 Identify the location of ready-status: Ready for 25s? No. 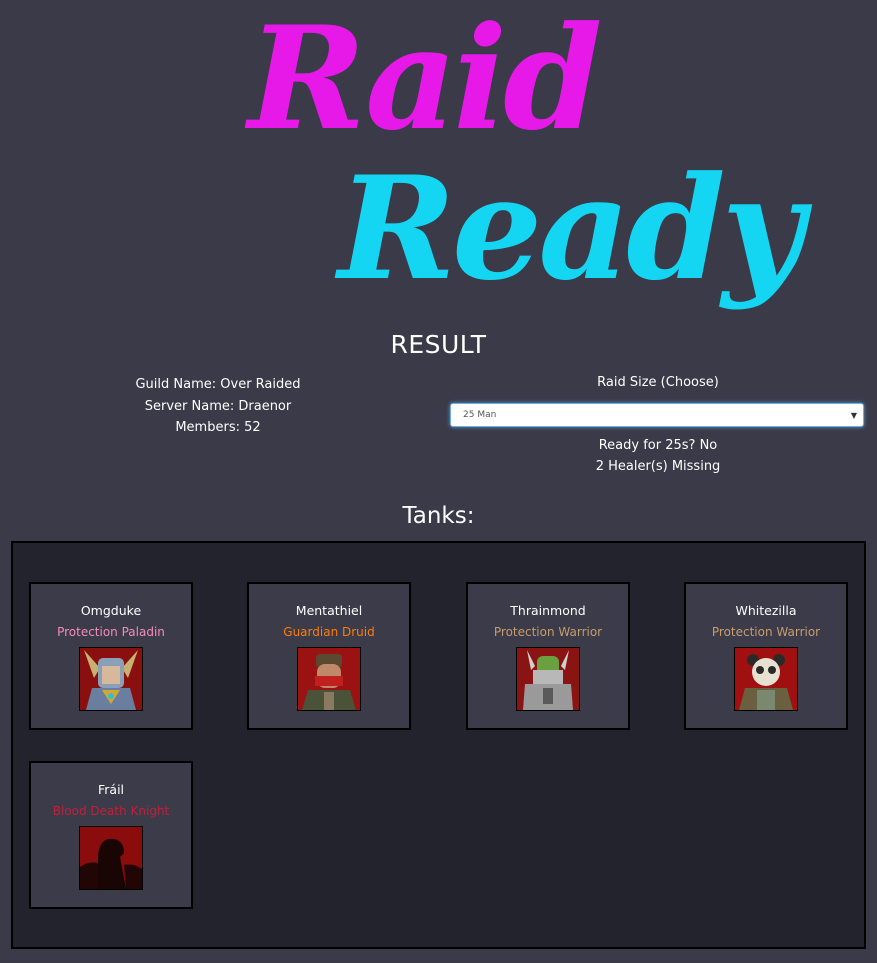
(658, 445).